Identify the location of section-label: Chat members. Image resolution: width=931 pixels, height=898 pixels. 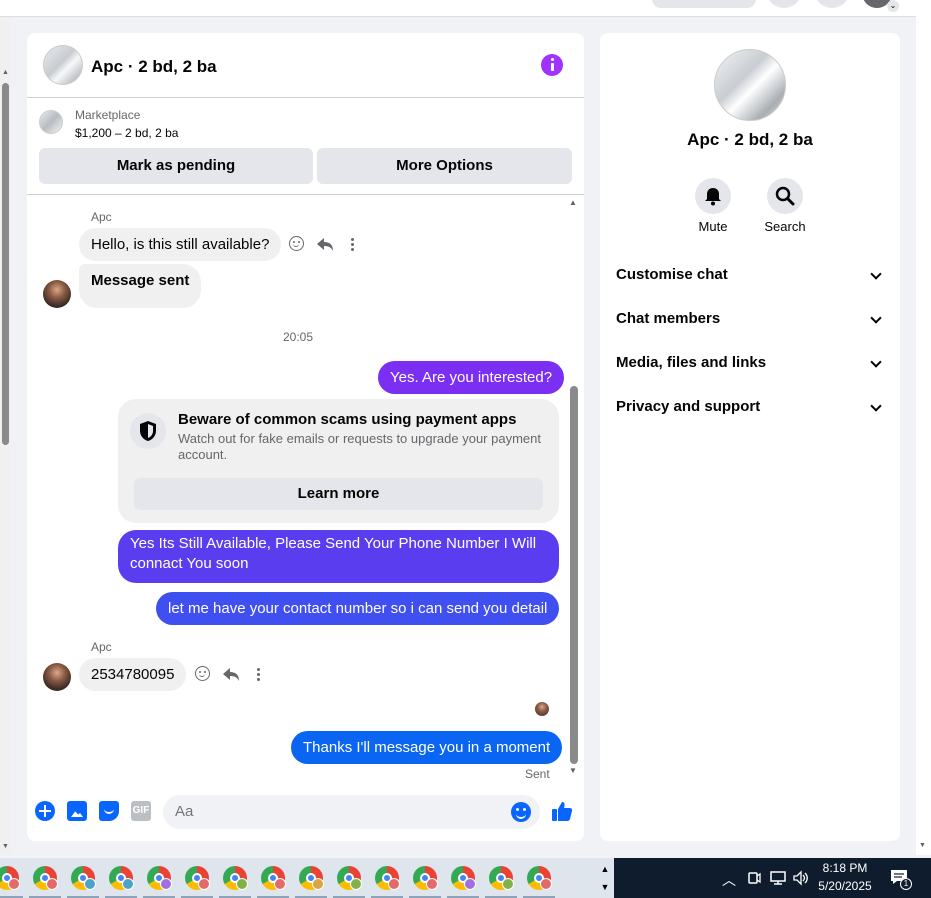
(668, 318).